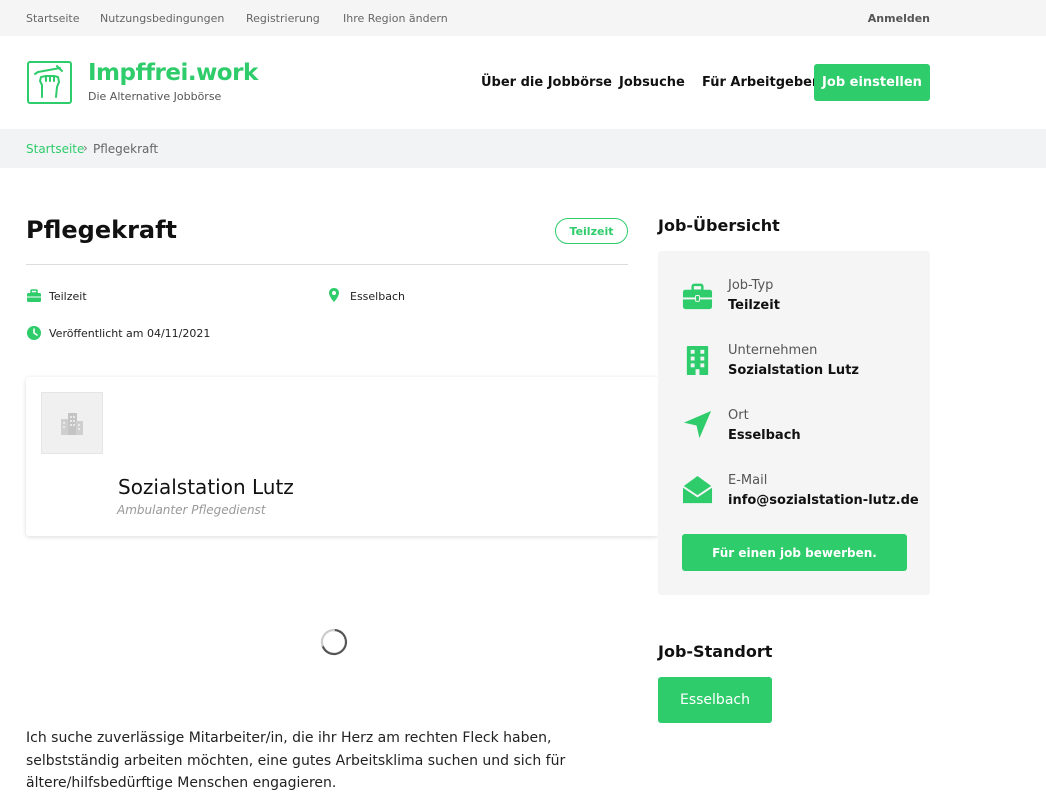 This screenshot has height=800, width=1046. Describe the element at coordinates (738, 415) in the screenshot. I see `overview-label-ort: Ort` at that location.